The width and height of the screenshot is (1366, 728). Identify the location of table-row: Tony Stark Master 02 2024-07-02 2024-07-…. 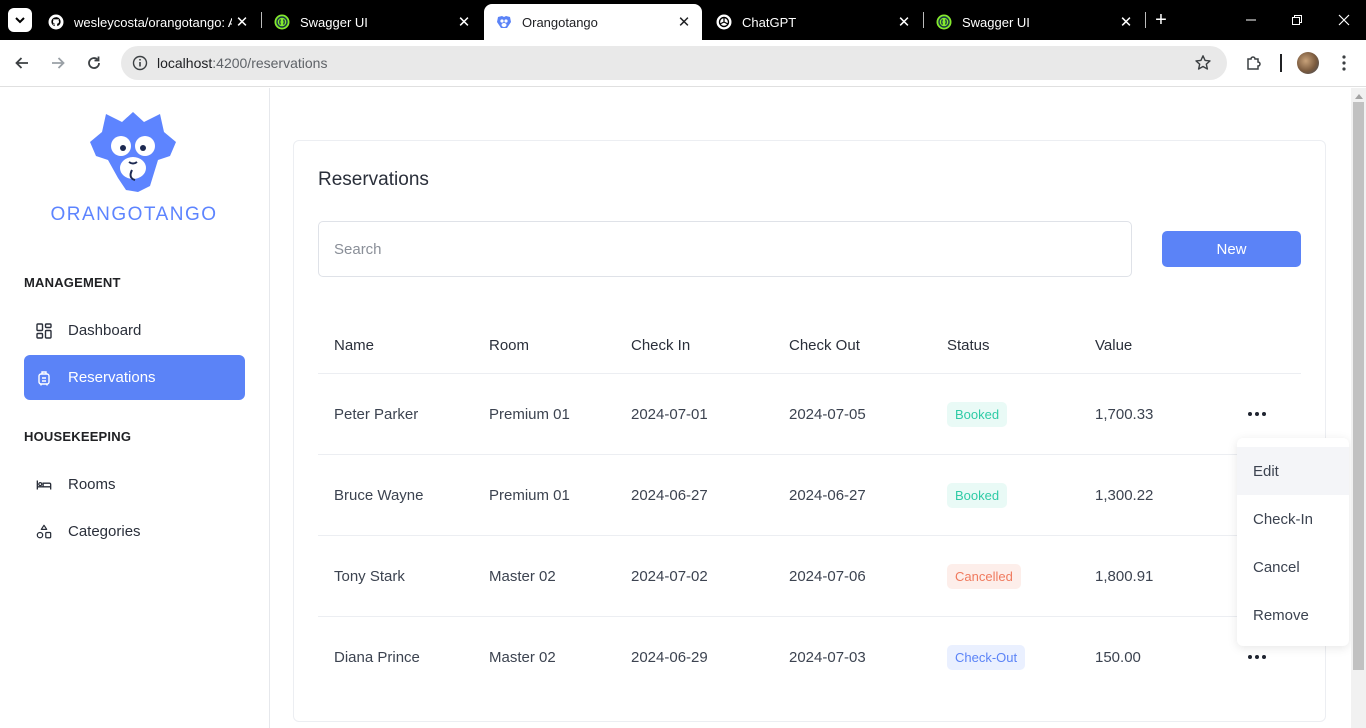
(809, 576).